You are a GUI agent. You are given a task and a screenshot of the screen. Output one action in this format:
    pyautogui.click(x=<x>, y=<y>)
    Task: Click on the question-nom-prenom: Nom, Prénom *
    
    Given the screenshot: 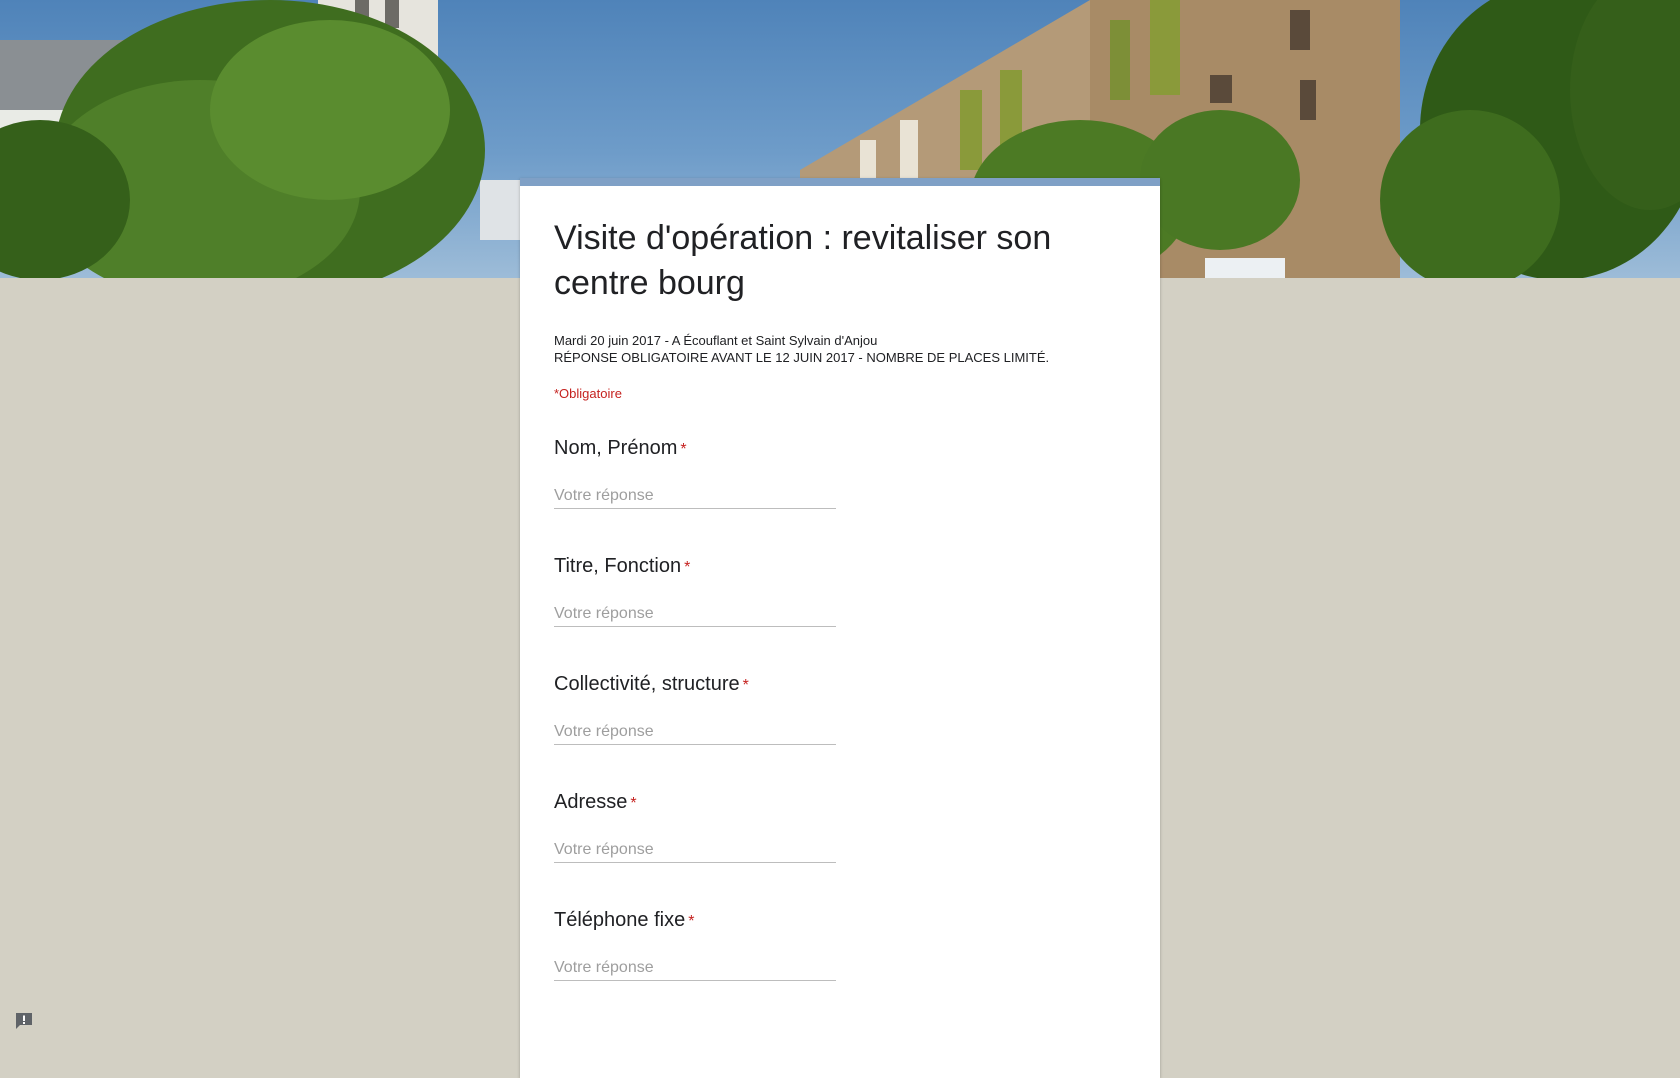 What is the action you would take?
    pyautogui.click(x=840, y=473)
    